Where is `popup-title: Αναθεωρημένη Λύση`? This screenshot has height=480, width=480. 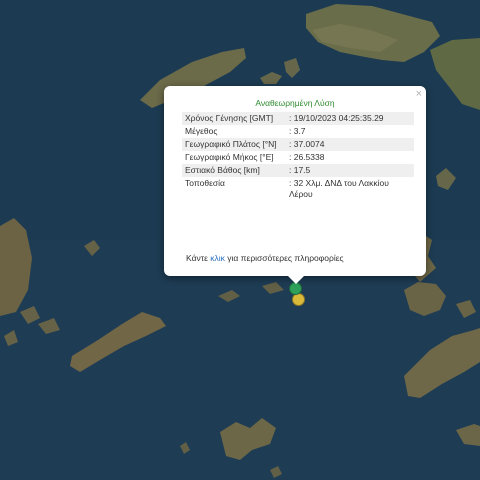
popup-title: Αναθεωρημένη Λύση is located at coordinates (295, 103).